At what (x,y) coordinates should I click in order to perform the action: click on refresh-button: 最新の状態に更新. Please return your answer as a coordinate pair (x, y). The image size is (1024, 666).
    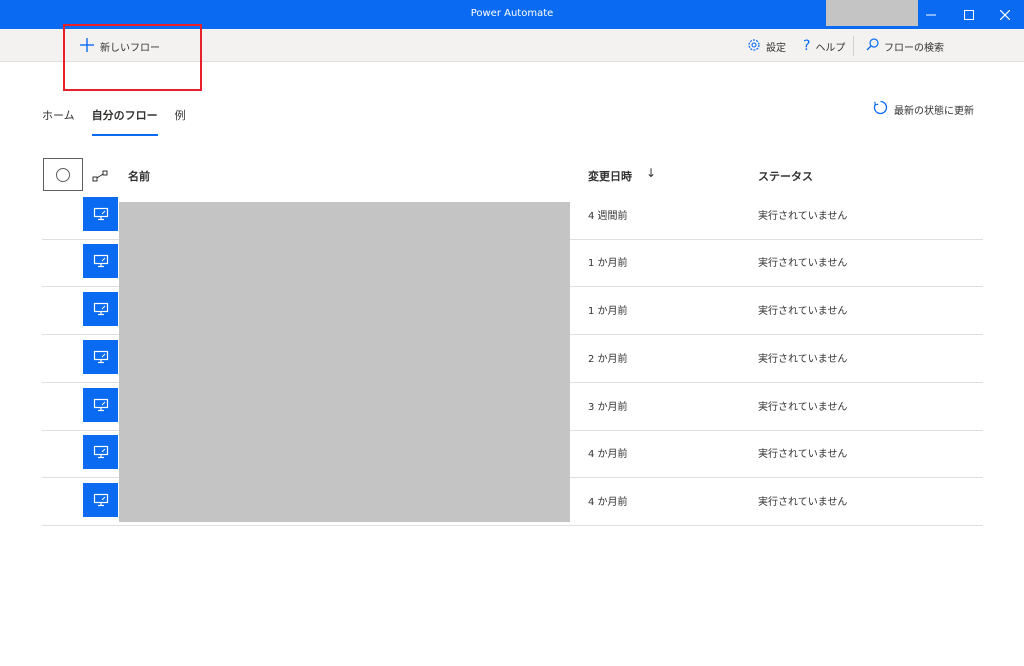
    Looking at the image, I should click on (923, 109).